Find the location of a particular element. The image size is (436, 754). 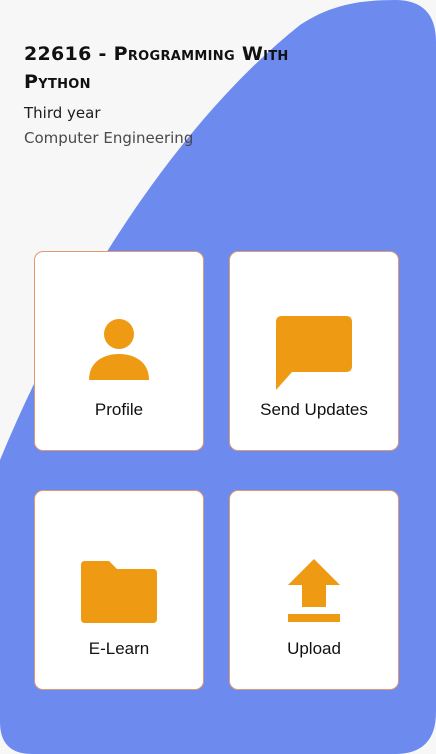

profile-label: Profile is located at coordinates (119, 409).